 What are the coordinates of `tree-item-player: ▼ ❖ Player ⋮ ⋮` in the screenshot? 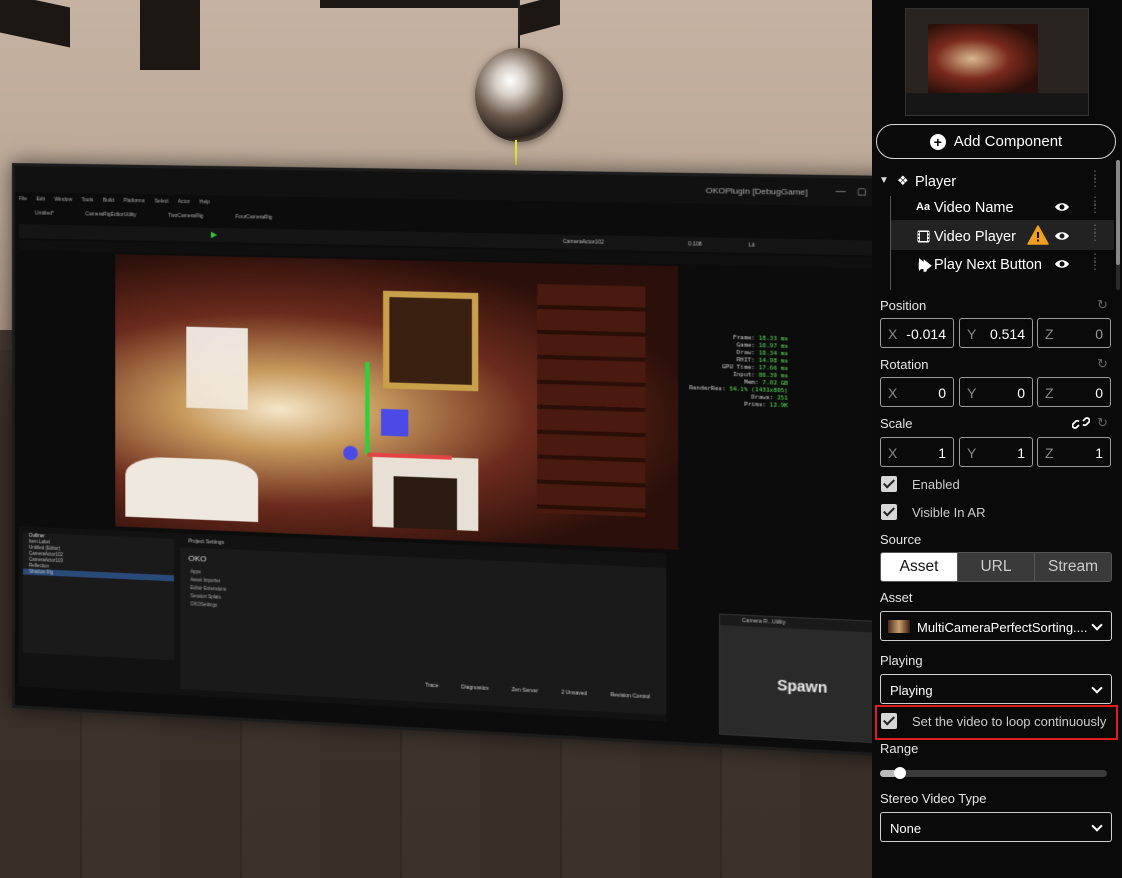 It's located at (993, 182).